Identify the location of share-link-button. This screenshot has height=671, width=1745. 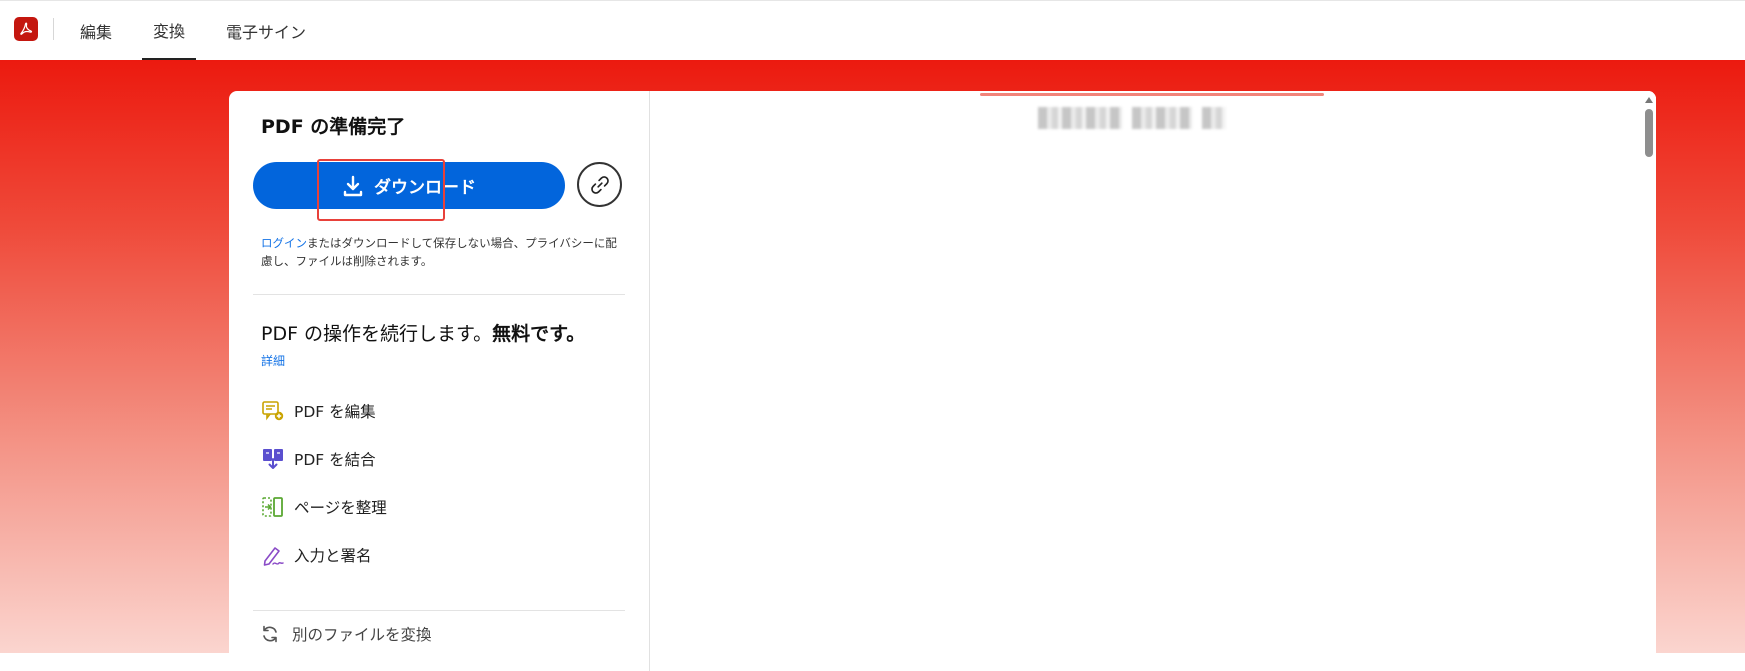
(599, 184).